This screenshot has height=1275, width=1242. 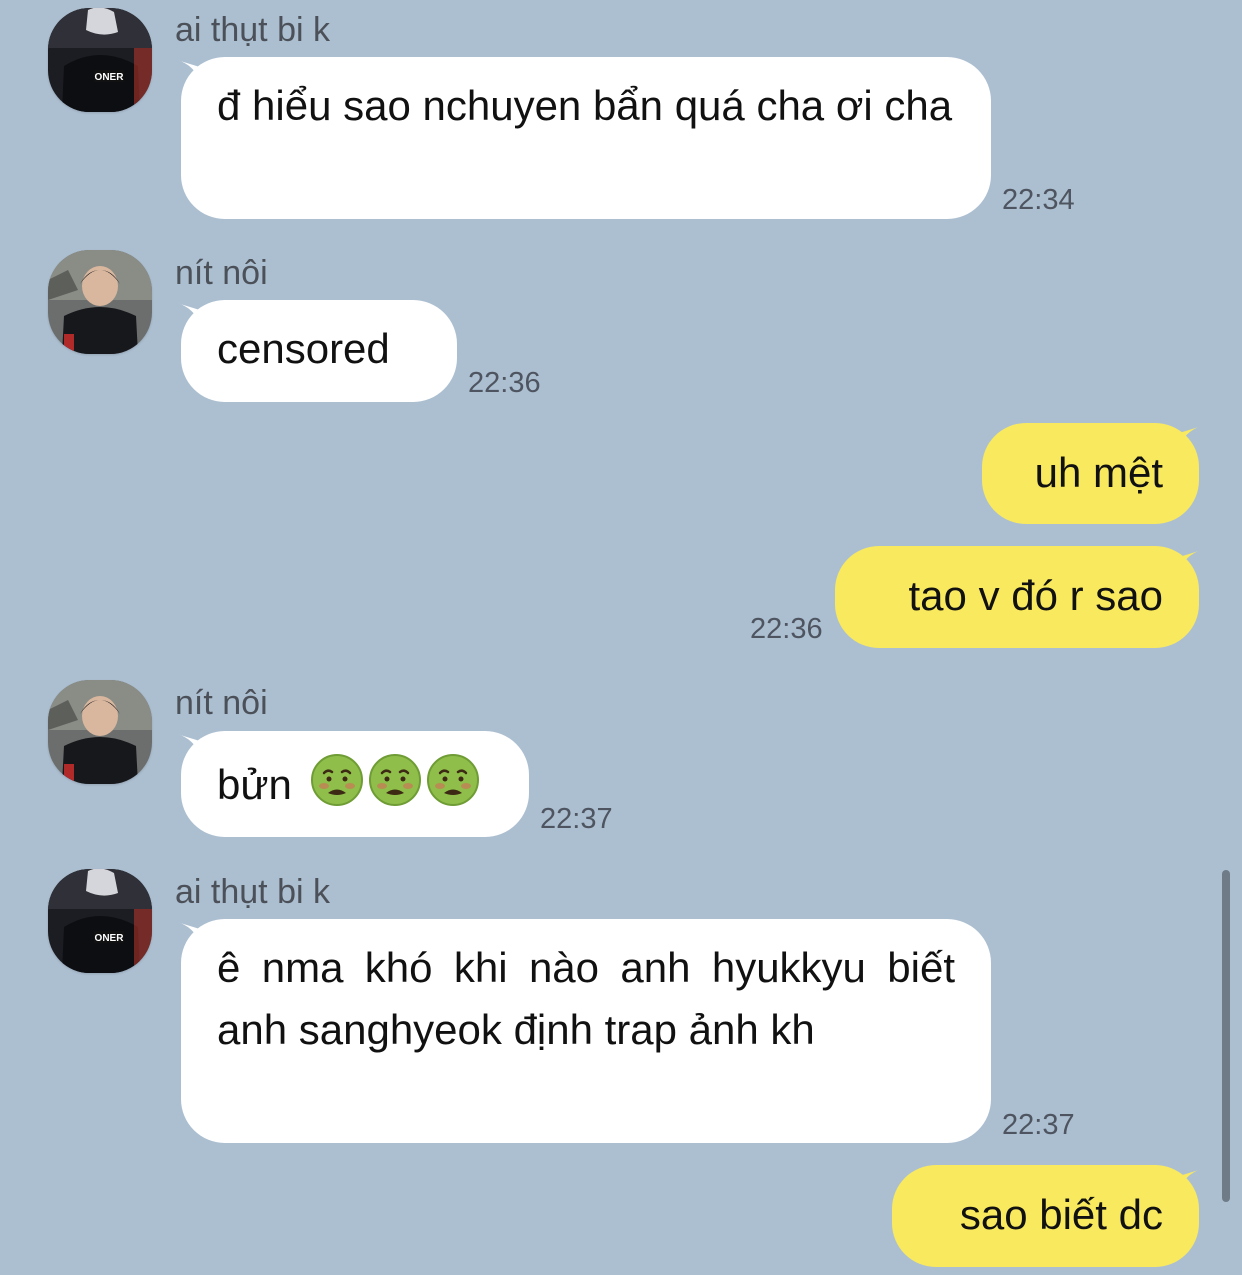 I want to click on message-bubble: uh mệt, so click(x=1090, y=473).